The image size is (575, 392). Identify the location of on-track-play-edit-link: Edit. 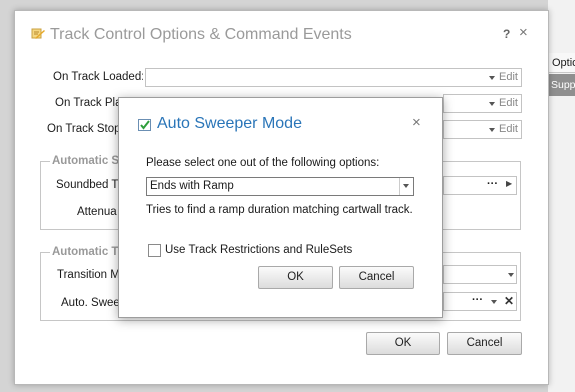
(508, 103).